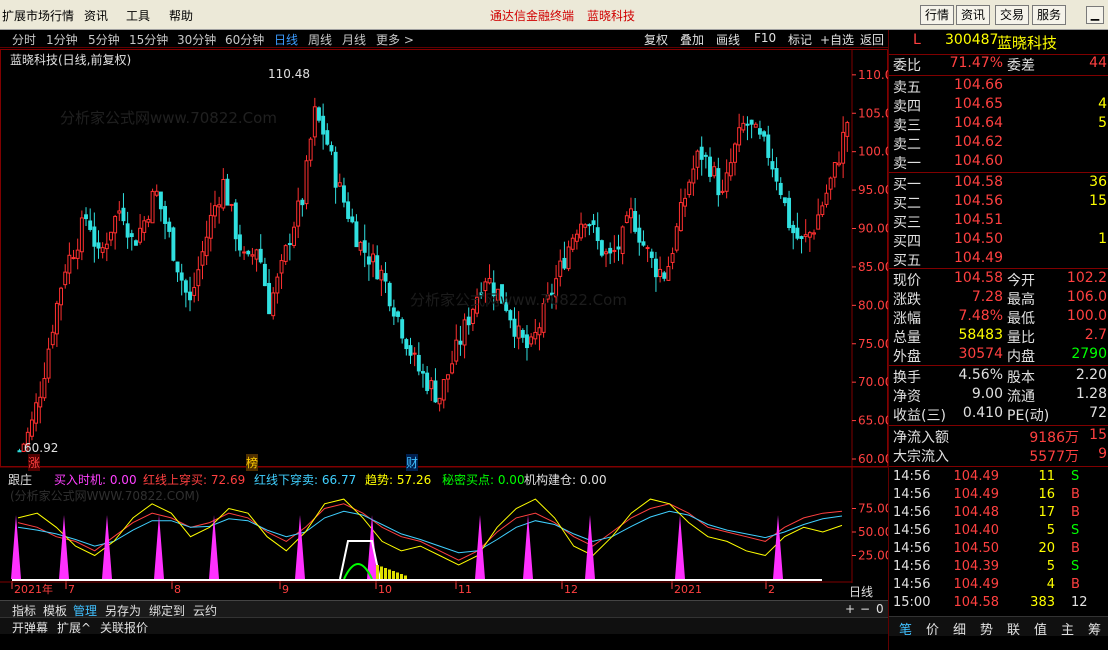  What do you see at coordinates (1094, 628) in the screenshot?
I see `quote-tab: 筹` at bounding box center [1094, 628].